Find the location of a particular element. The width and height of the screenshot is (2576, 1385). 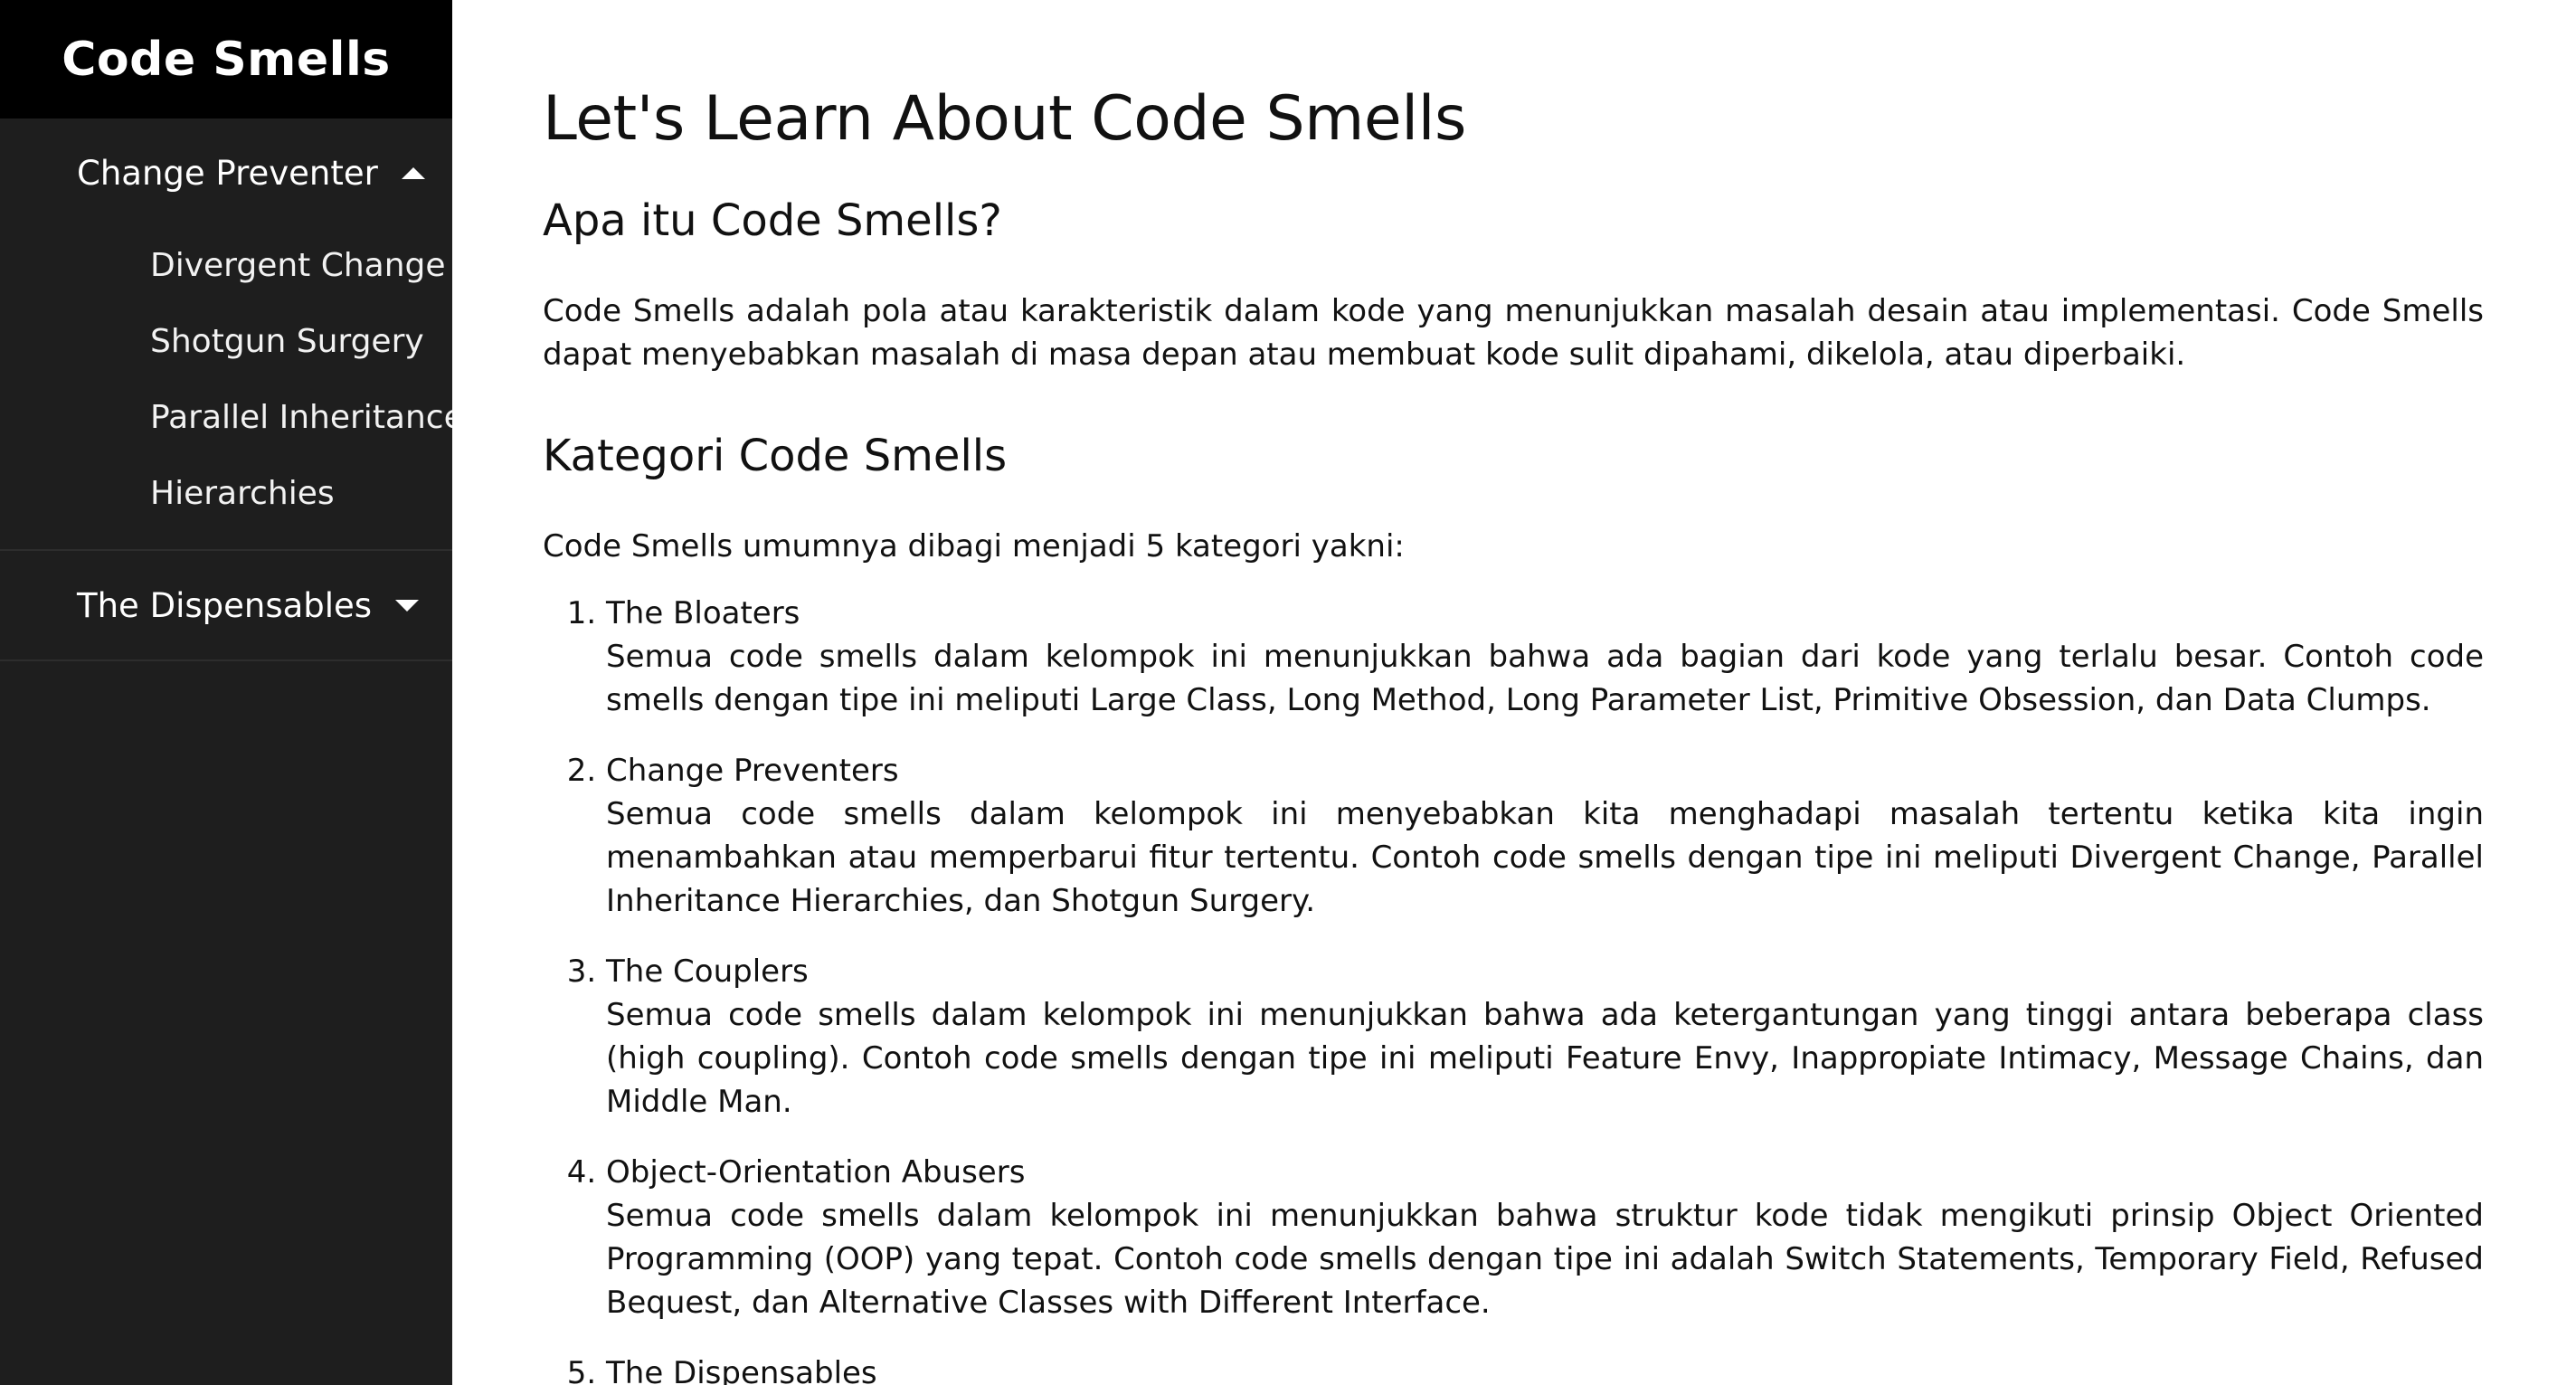

sidebar-item-hierarchies: Hierarchies is located at coordinates (226, 493).